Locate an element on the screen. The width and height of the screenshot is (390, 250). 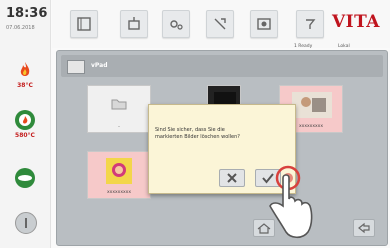
flame-icon is located at coordinates (25, 70).